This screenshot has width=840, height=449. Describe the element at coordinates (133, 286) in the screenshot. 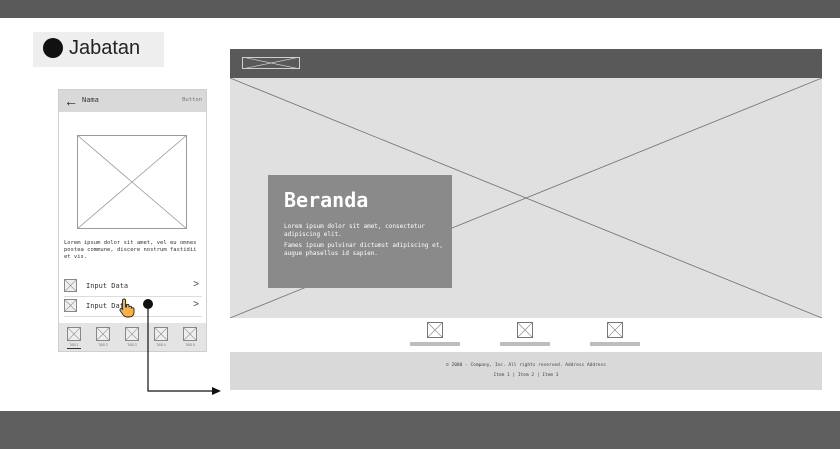

I see `list-item-input-data: Input Data >` at that location.